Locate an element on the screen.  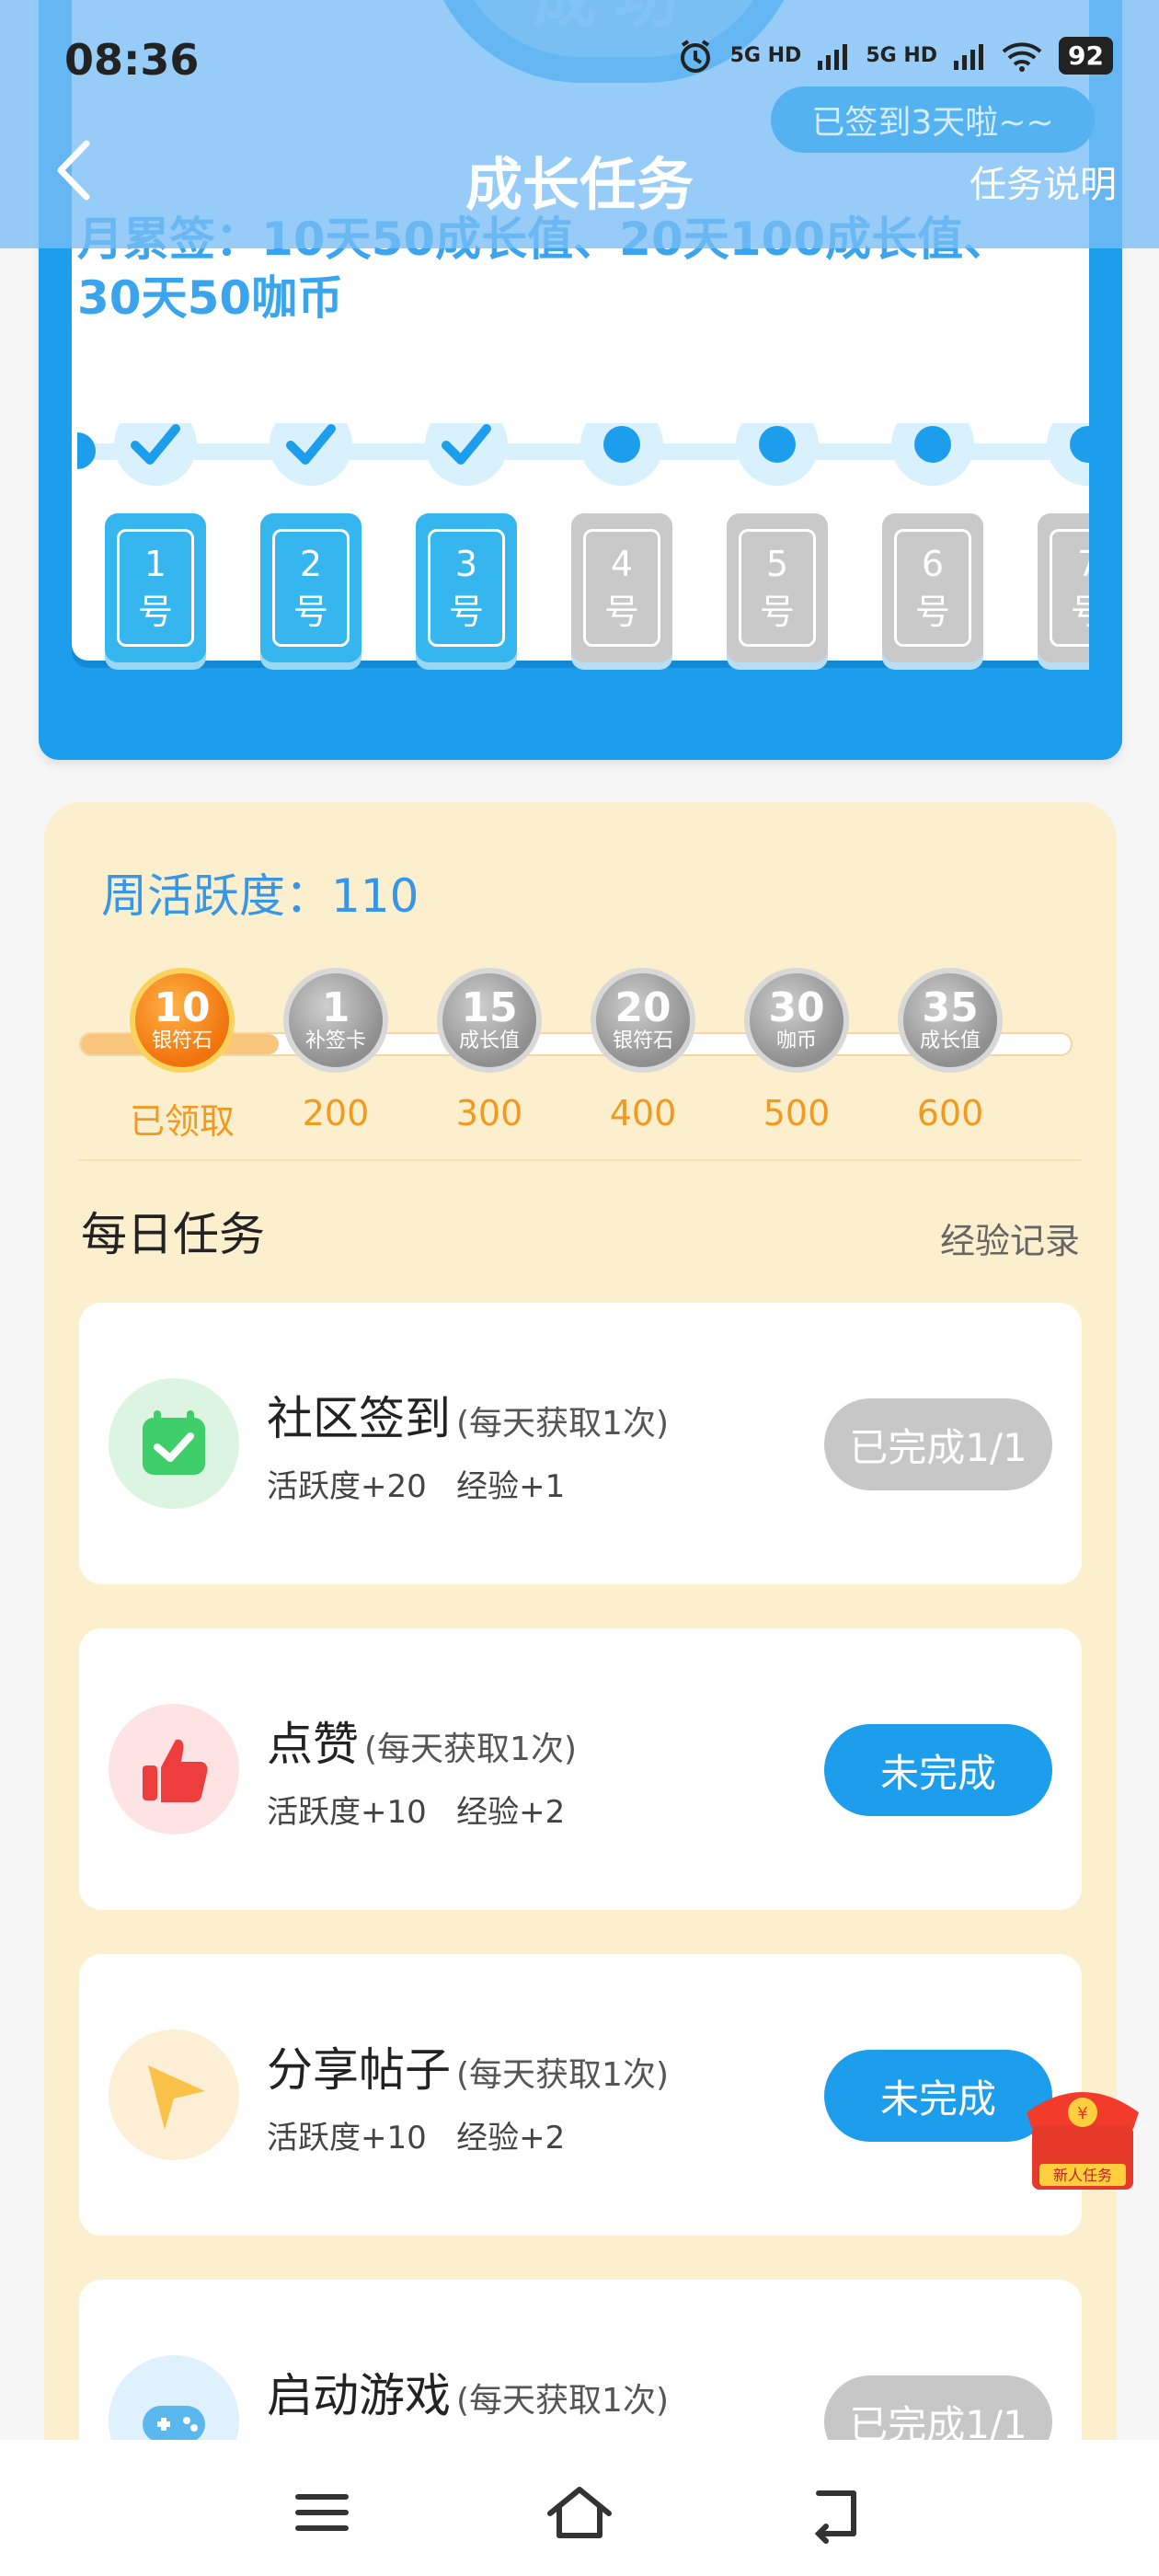
task-name-row: 分享帖子 (每天获取1次) is located at coordinates (468, 2066).